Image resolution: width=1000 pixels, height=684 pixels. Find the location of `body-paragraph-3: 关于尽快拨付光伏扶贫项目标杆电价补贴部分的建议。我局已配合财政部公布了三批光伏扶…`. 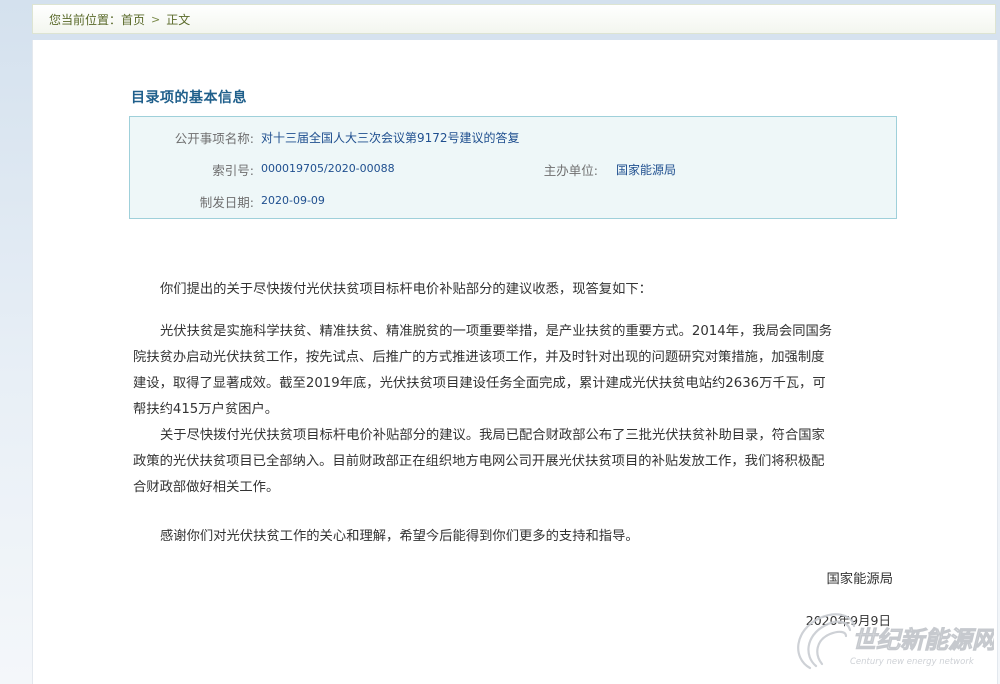

body-paragraph-3: 关于尽快拨付光伏扶贫项目标杆电价补贴部分的建议。我局已配合财政部公布了三批光伏扶… is located at coordinates (479, 461).